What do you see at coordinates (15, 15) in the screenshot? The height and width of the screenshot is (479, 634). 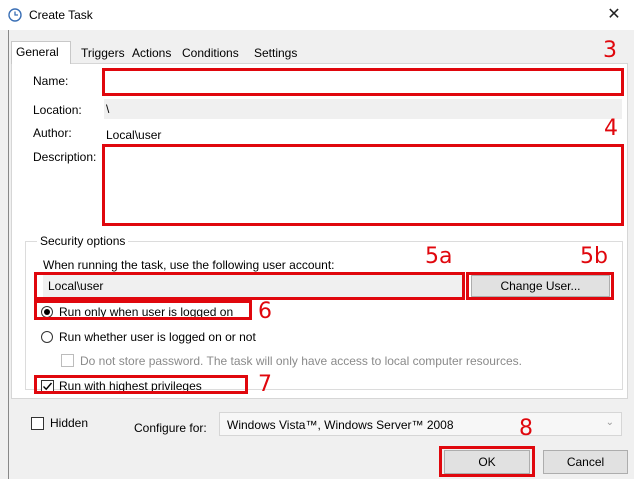 I see `task-scheduler-icon` at bounding box center [15, 15].